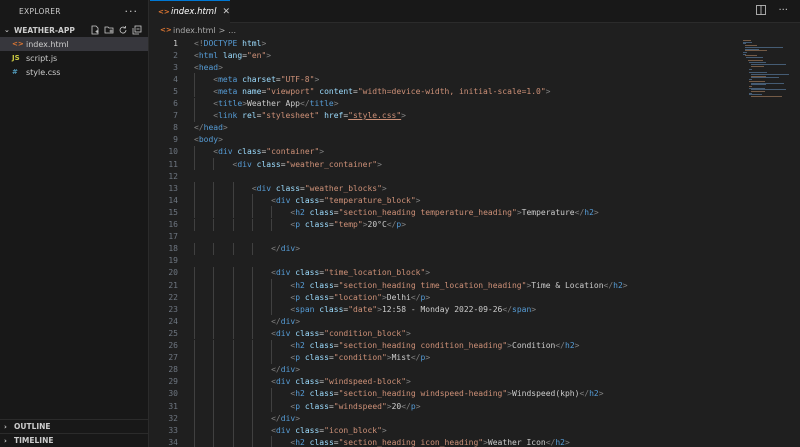 The image size is (800, 447). I want to click on code-text: <p class="condition">Mist</p>, so click(360, 357).